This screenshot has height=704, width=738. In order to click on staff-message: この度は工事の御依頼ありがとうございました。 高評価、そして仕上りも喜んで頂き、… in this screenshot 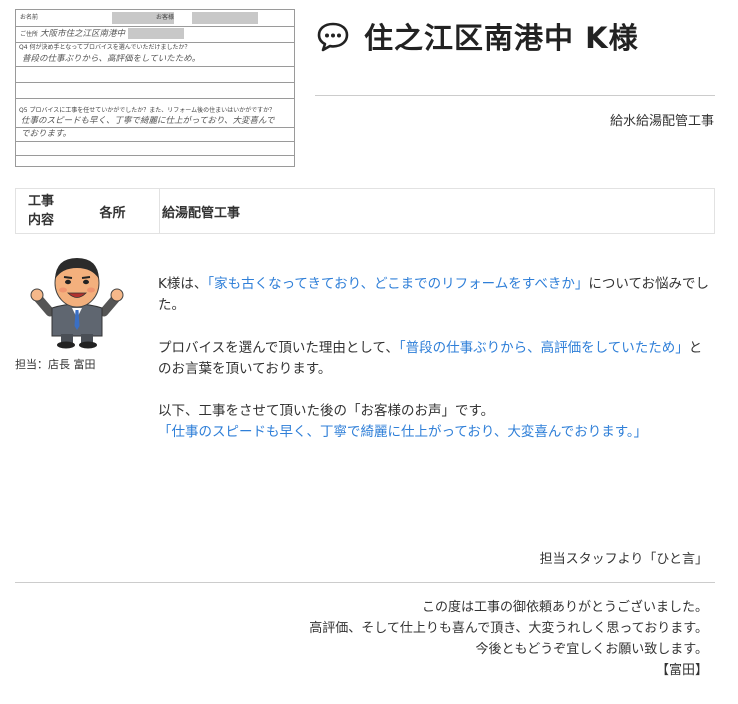, I will do `click(508, 639)`.